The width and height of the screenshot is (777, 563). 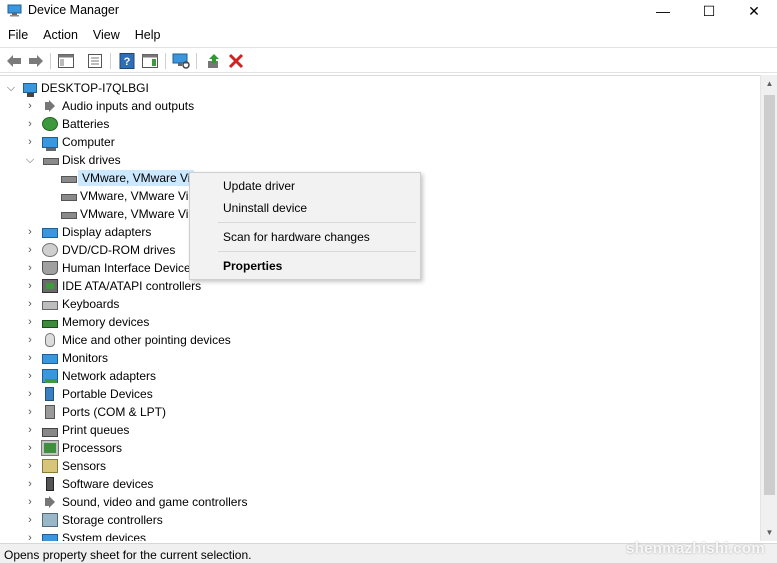 I want to click on desktop-computer-icon, so click(x=30, y=90).